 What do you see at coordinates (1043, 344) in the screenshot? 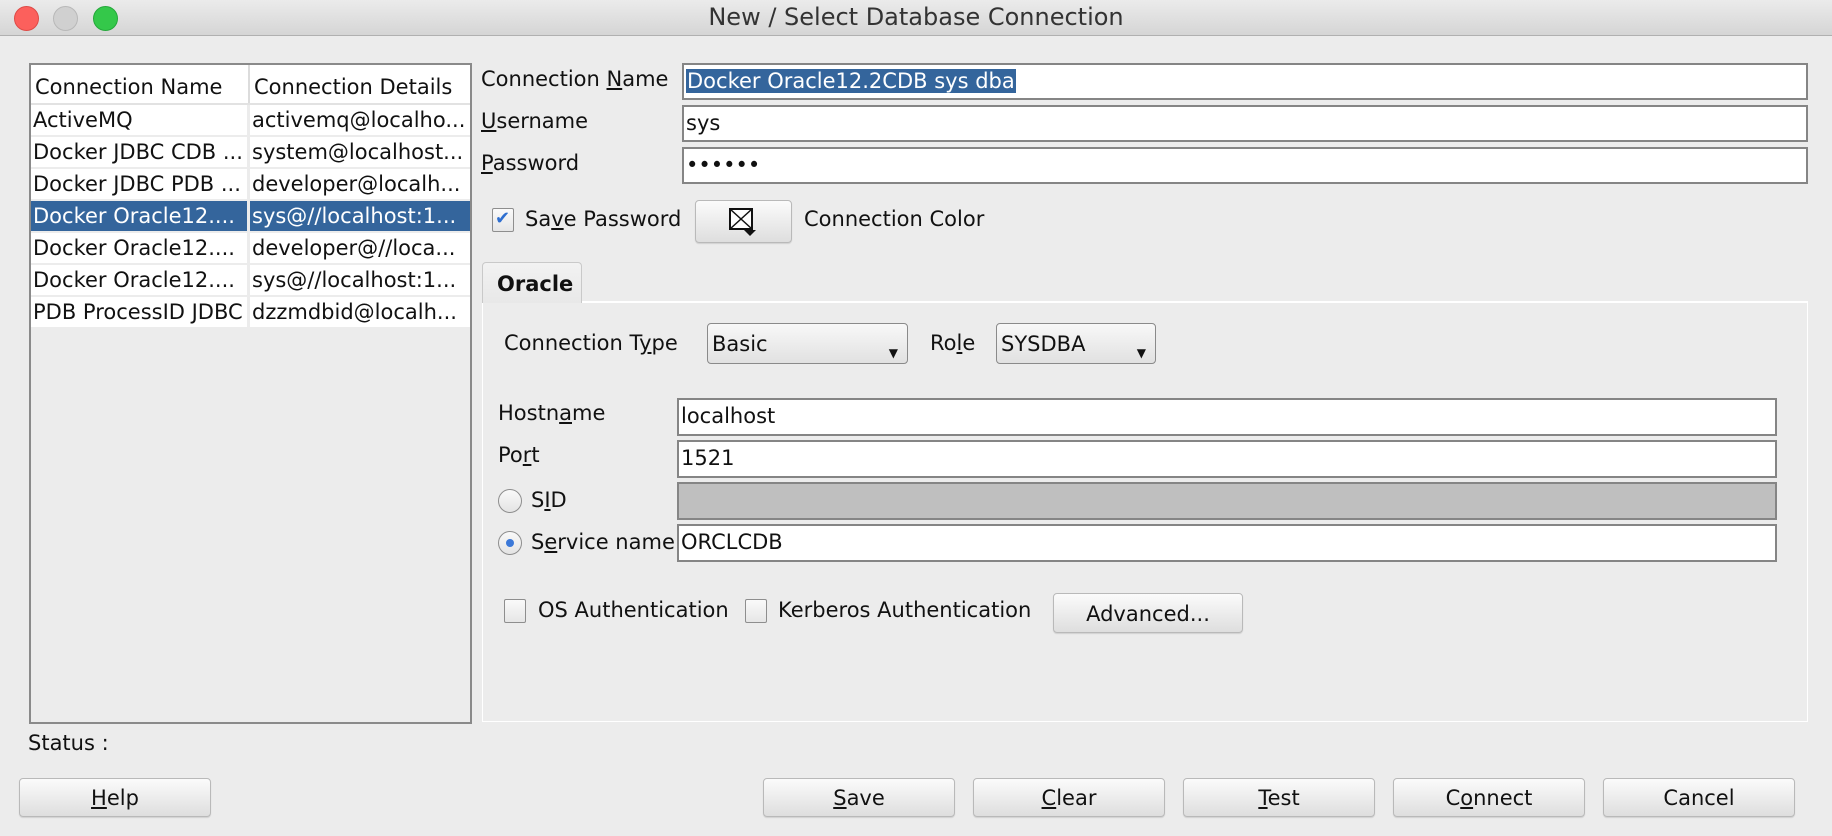
I see `role-value: SYSDBA` at bounding box center [1043, 344].